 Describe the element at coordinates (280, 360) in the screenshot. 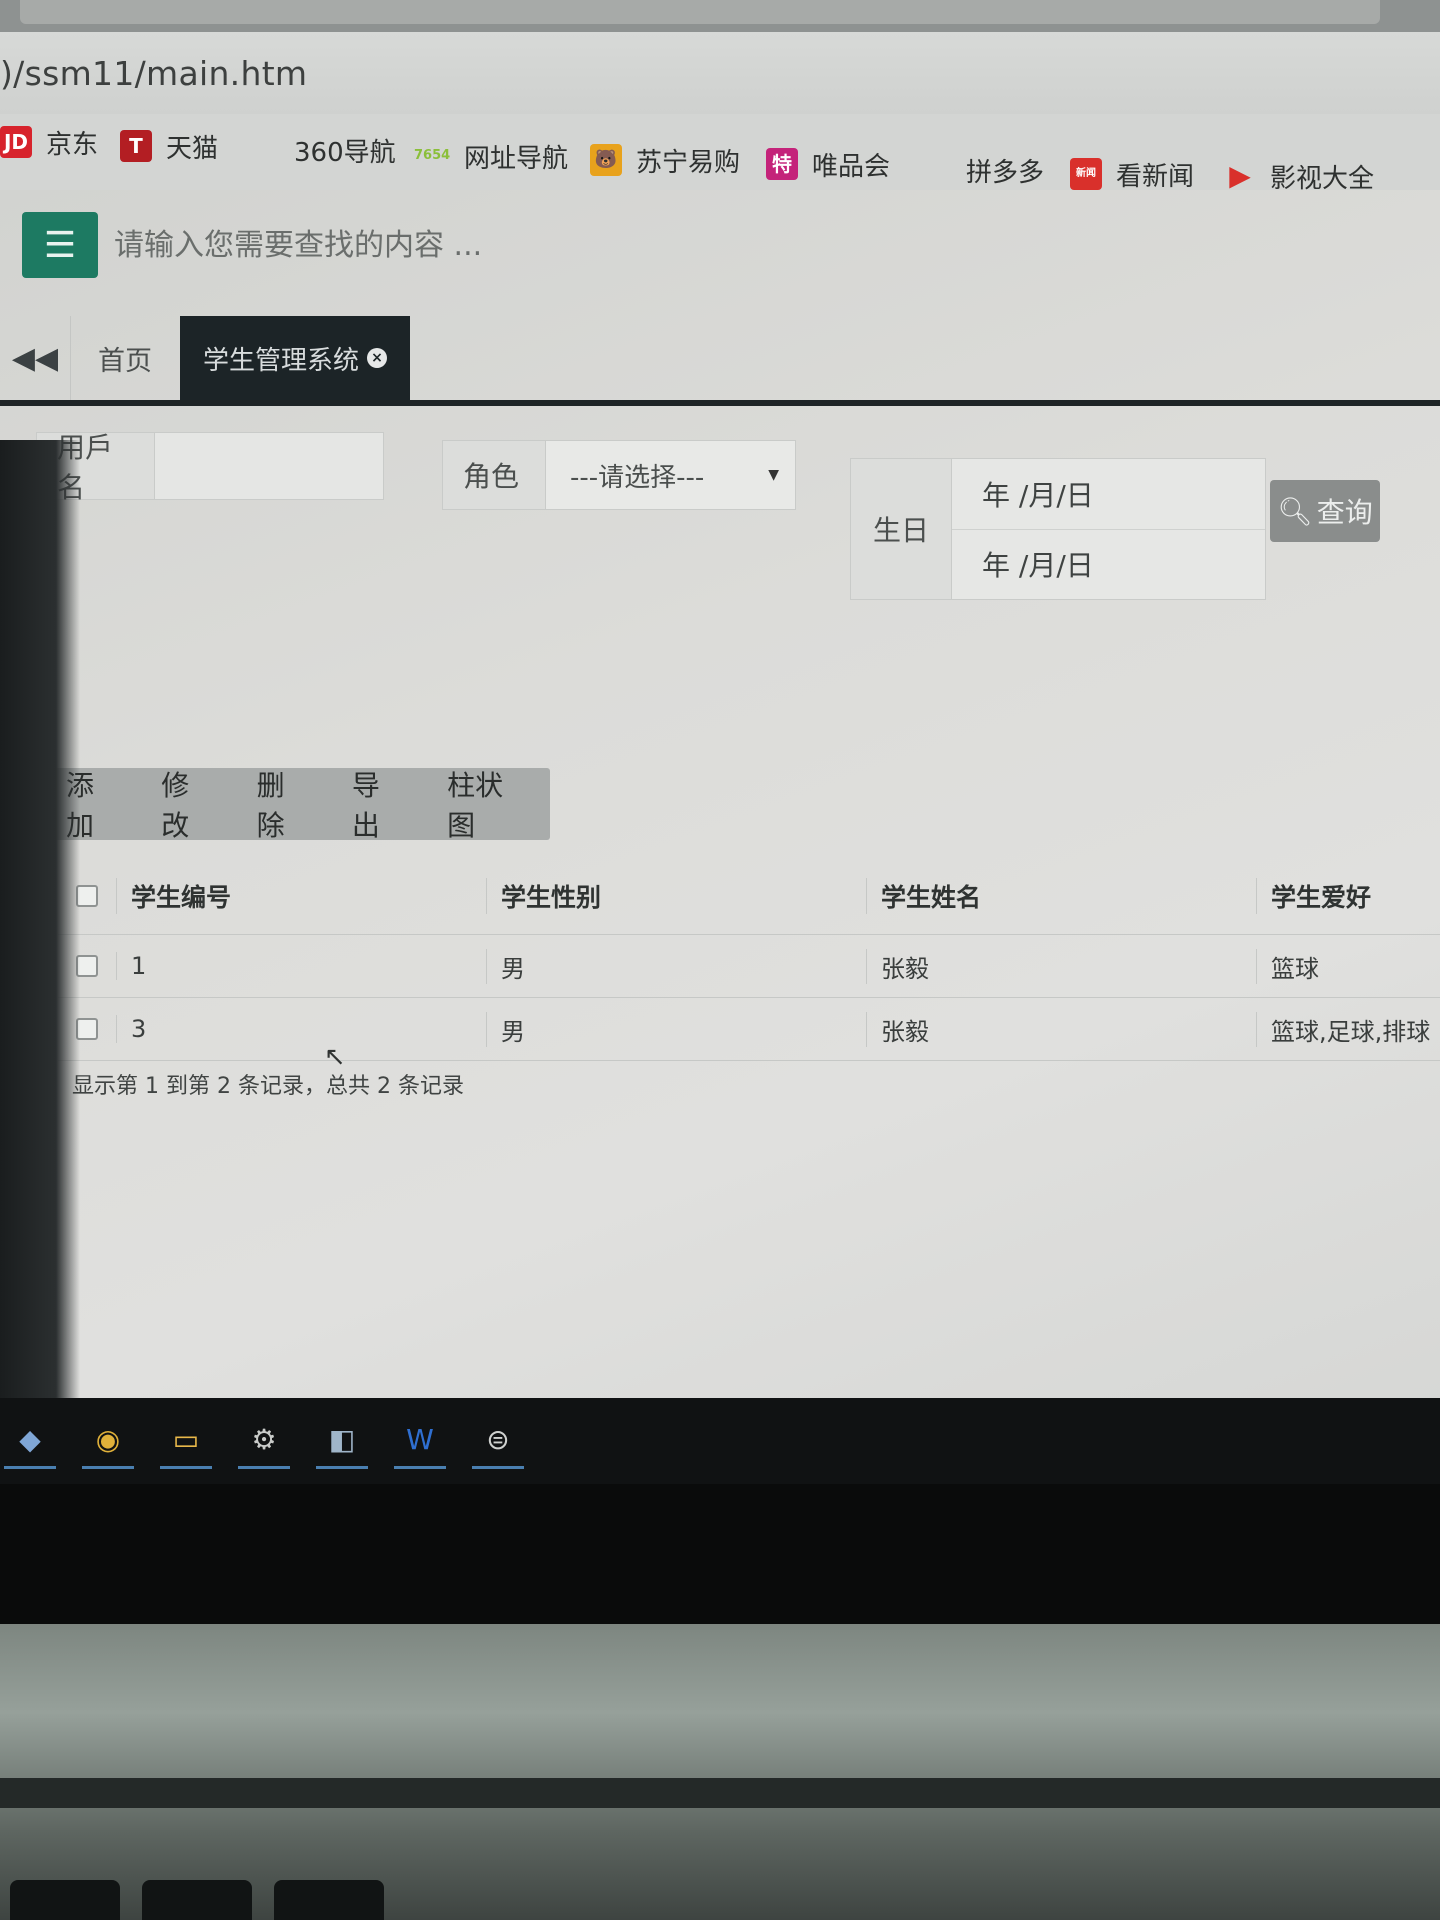

I see `tab-label: 学生管理系统` at that location.